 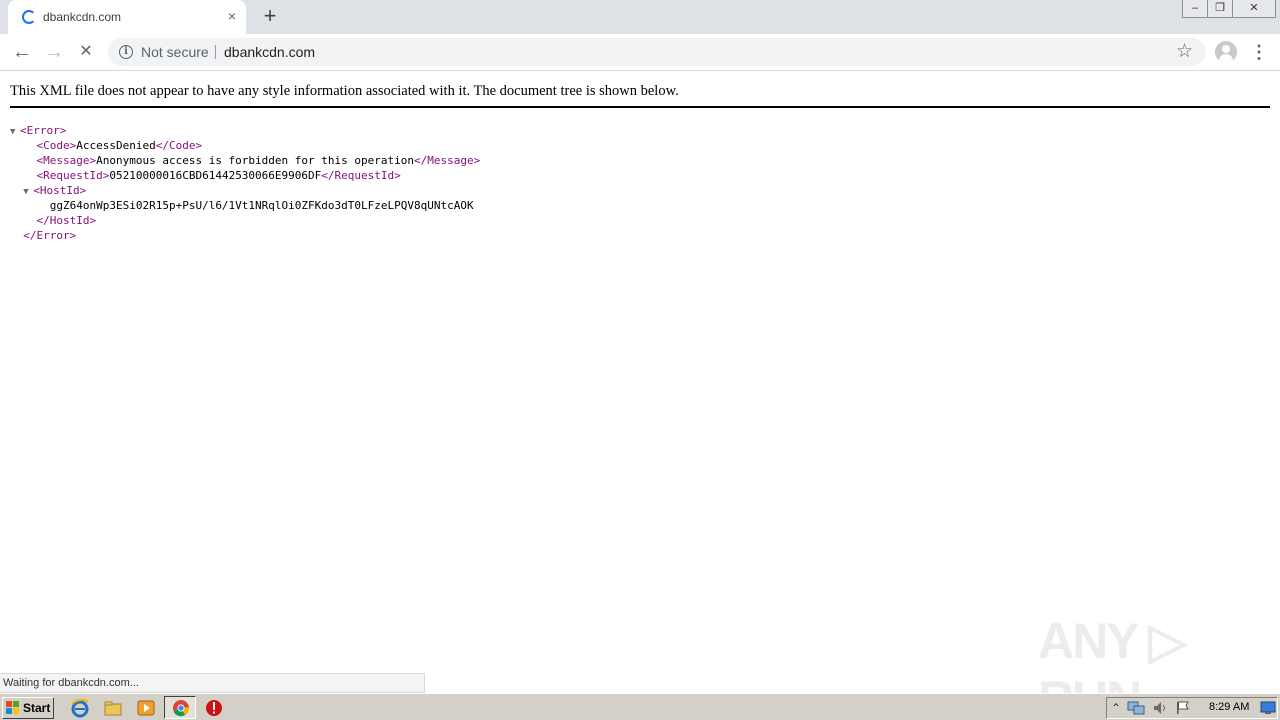 I want to click on start-button: Start, so click(x=28, y=708).